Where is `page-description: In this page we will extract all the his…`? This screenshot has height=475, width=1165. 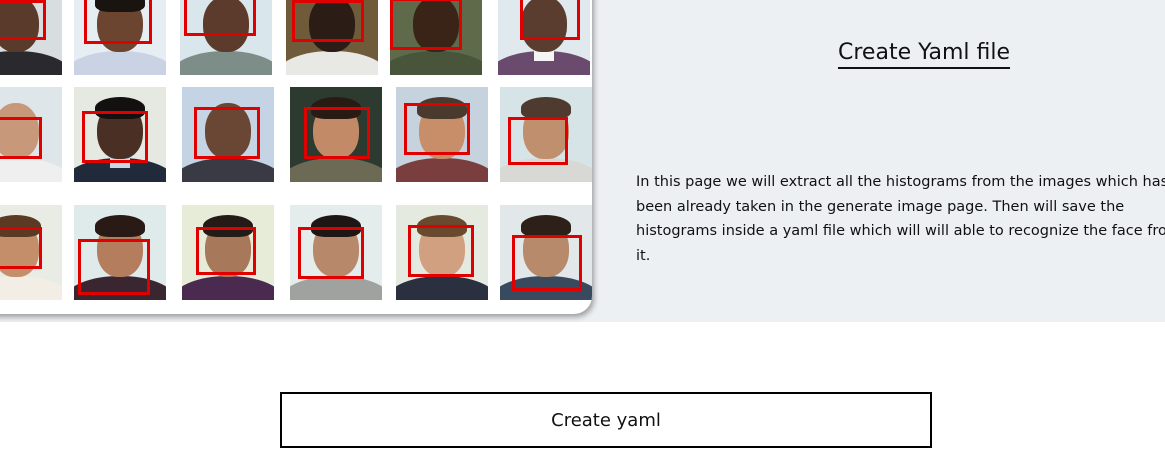
page-description: In this page we will extract all the his… is located at coordinates (900, 219).